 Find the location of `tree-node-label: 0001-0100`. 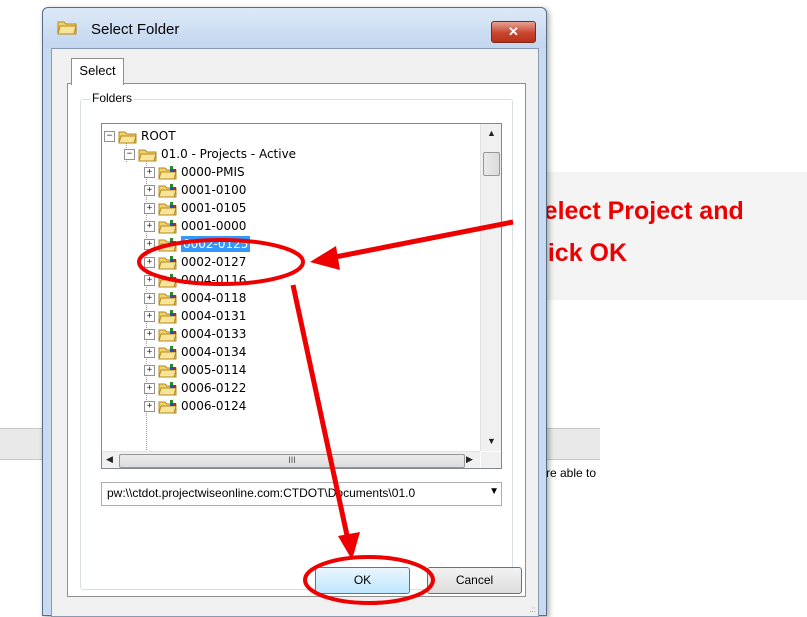

tree-node-label: 0001-0100 is located at coordinates (214, 190).